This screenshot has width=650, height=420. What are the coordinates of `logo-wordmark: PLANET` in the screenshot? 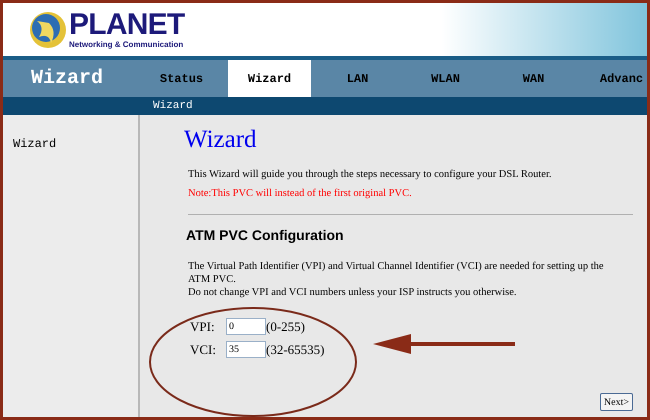 It's located at (126, 25).